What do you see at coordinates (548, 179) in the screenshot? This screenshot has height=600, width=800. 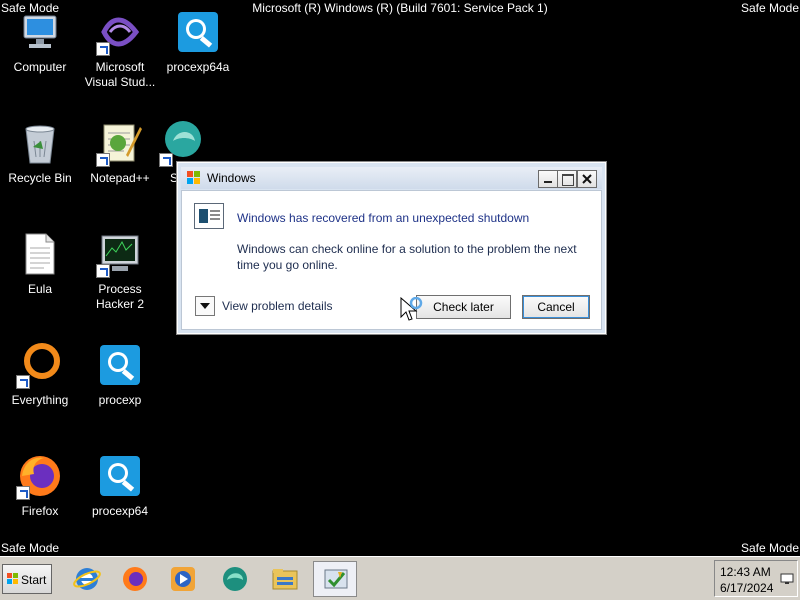 I see `minimize-button` at bounding box center [548, 179].